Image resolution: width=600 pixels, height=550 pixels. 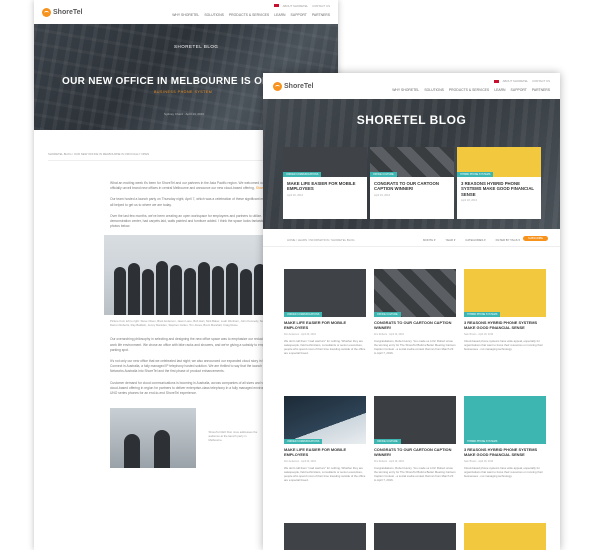 What do you see at coordinates (429, 240) in the screenshot?
I see `filter-month: MONTH ▾` at bounding box center [429, 240].